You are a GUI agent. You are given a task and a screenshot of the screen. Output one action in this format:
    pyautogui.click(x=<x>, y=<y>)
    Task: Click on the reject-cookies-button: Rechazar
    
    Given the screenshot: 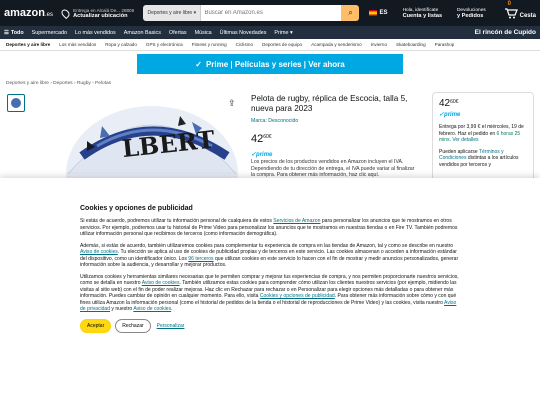 What is the action you would take?
    pyautogui.click(x=133, y=325)
    